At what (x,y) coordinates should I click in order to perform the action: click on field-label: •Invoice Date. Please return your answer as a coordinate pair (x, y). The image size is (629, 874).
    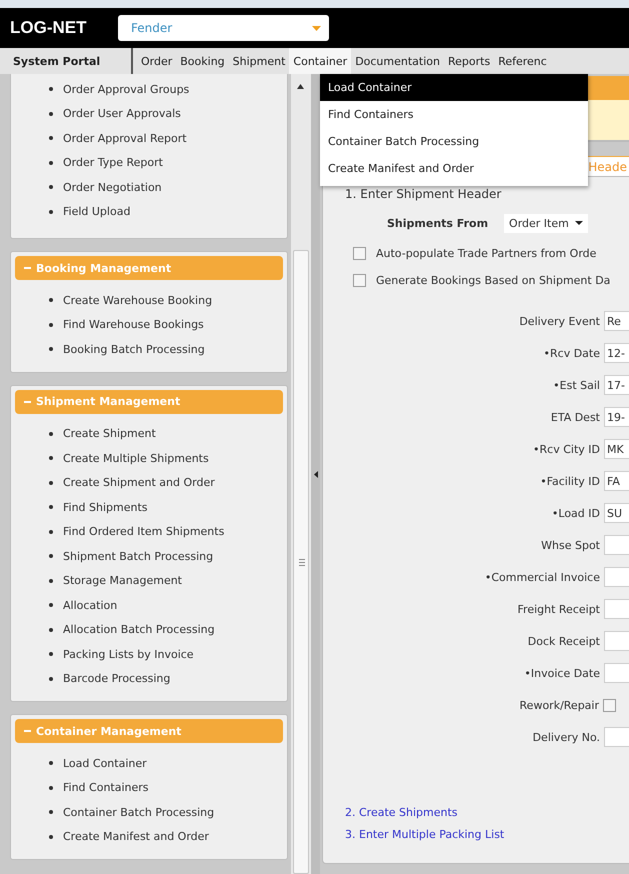
    Looking at the image, I should click on (562, 673).